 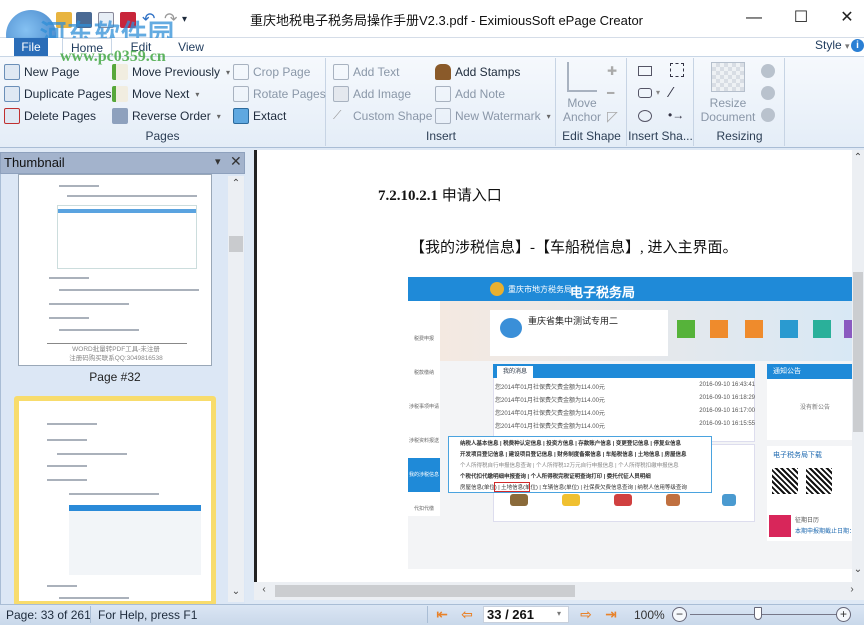 What do you see at coordinates (555, 477) in the screenshot?
I see `menu-row: 个税代扣代缴明细申报查询 | 个人所得税完税证明查询打印 | 委托代征人员明细` at bounding box center [555, 477].